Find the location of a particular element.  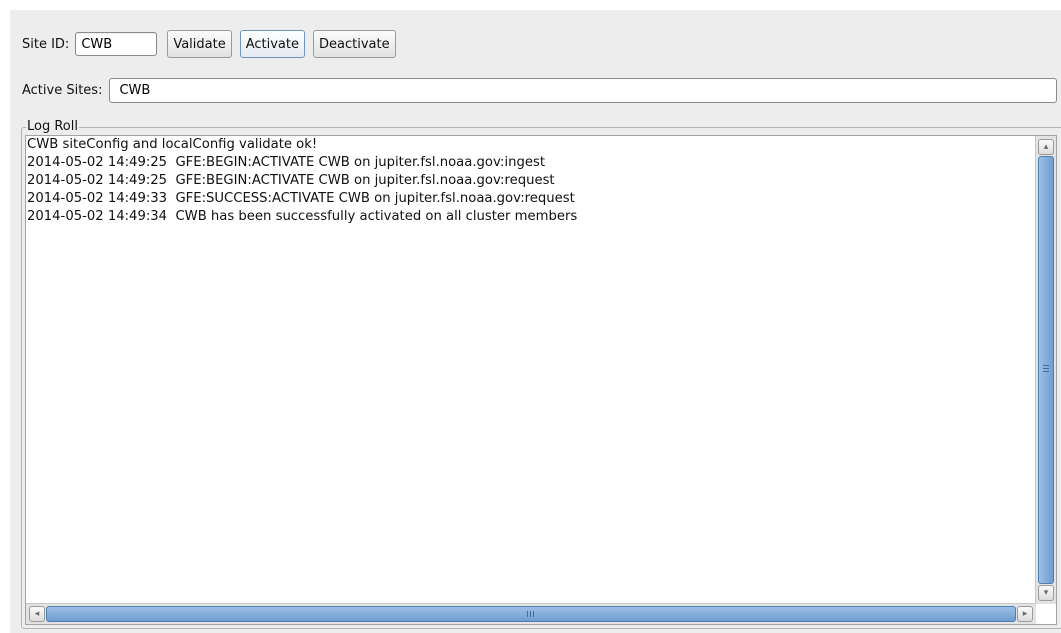

activate-button: Activate is located at coordinates (272, 44).